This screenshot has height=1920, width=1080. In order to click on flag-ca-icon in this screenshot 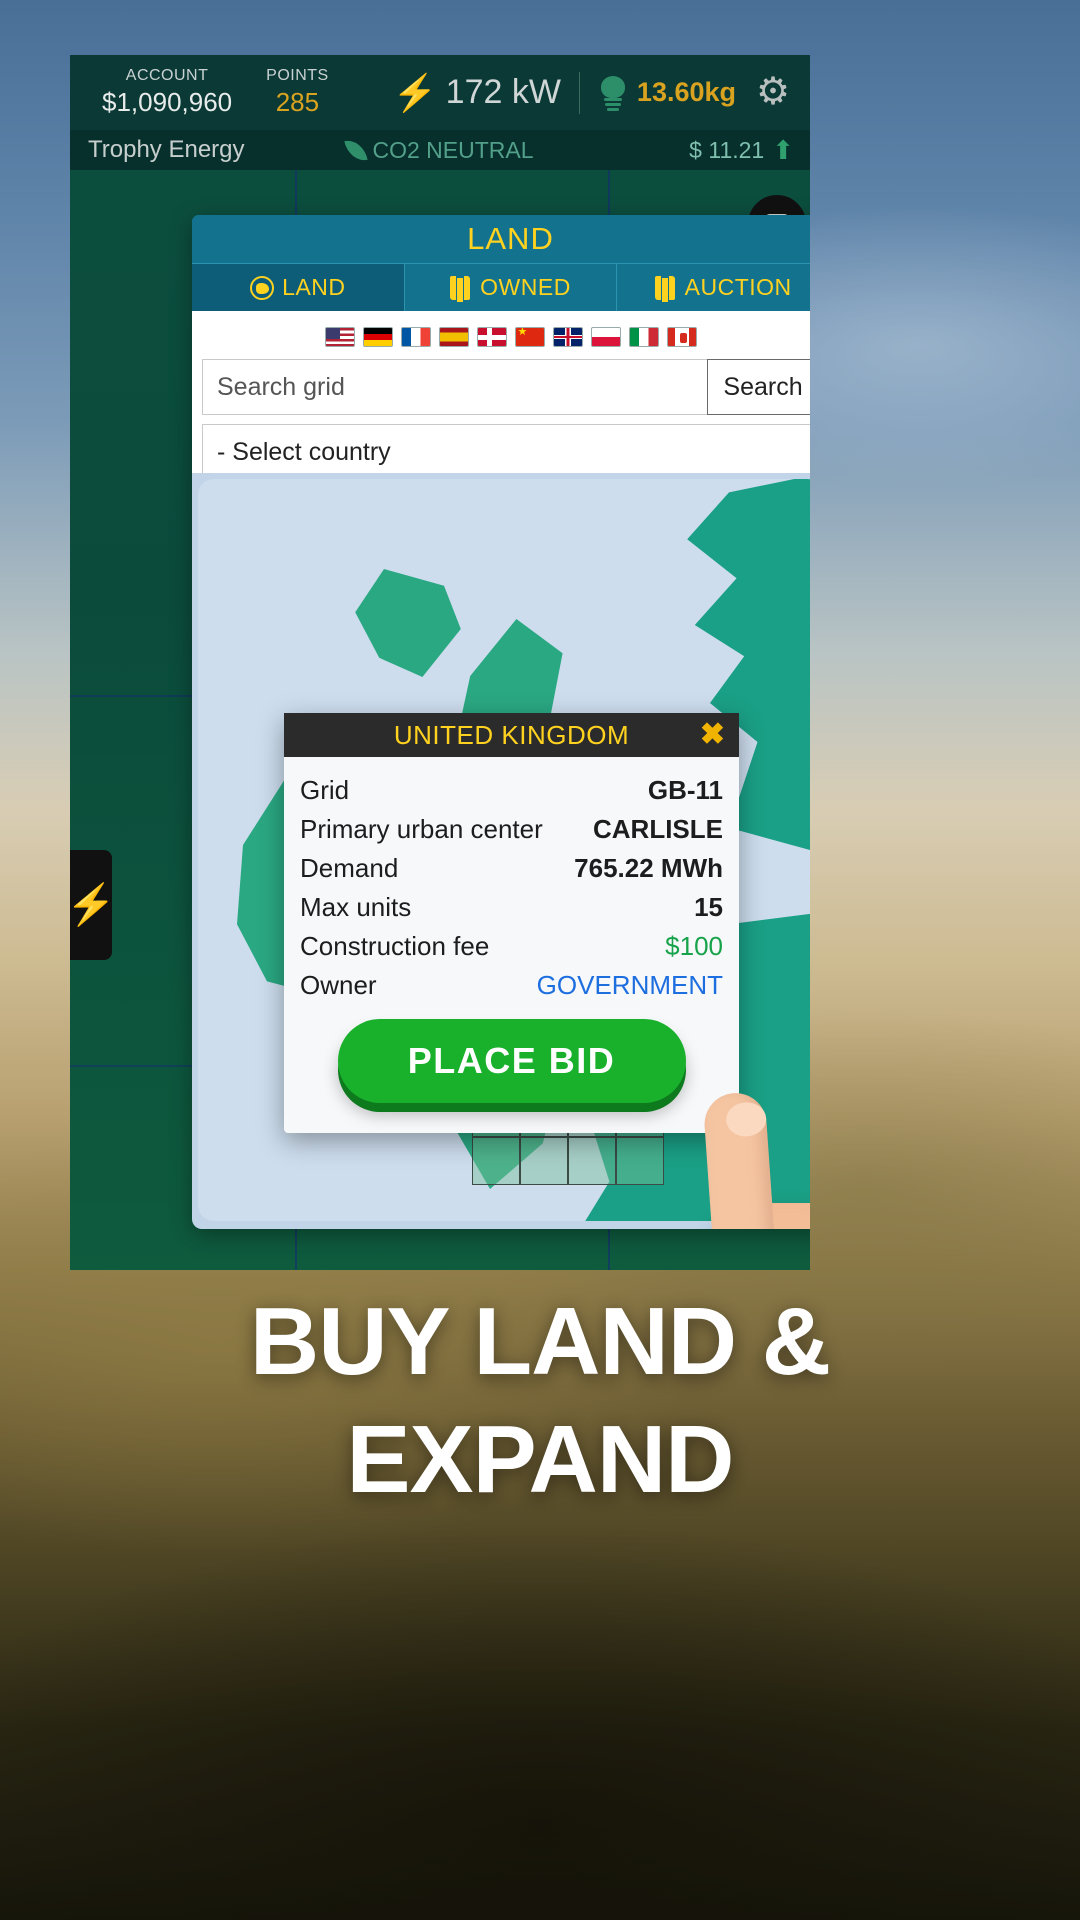, I will do `click(681, 337)`.